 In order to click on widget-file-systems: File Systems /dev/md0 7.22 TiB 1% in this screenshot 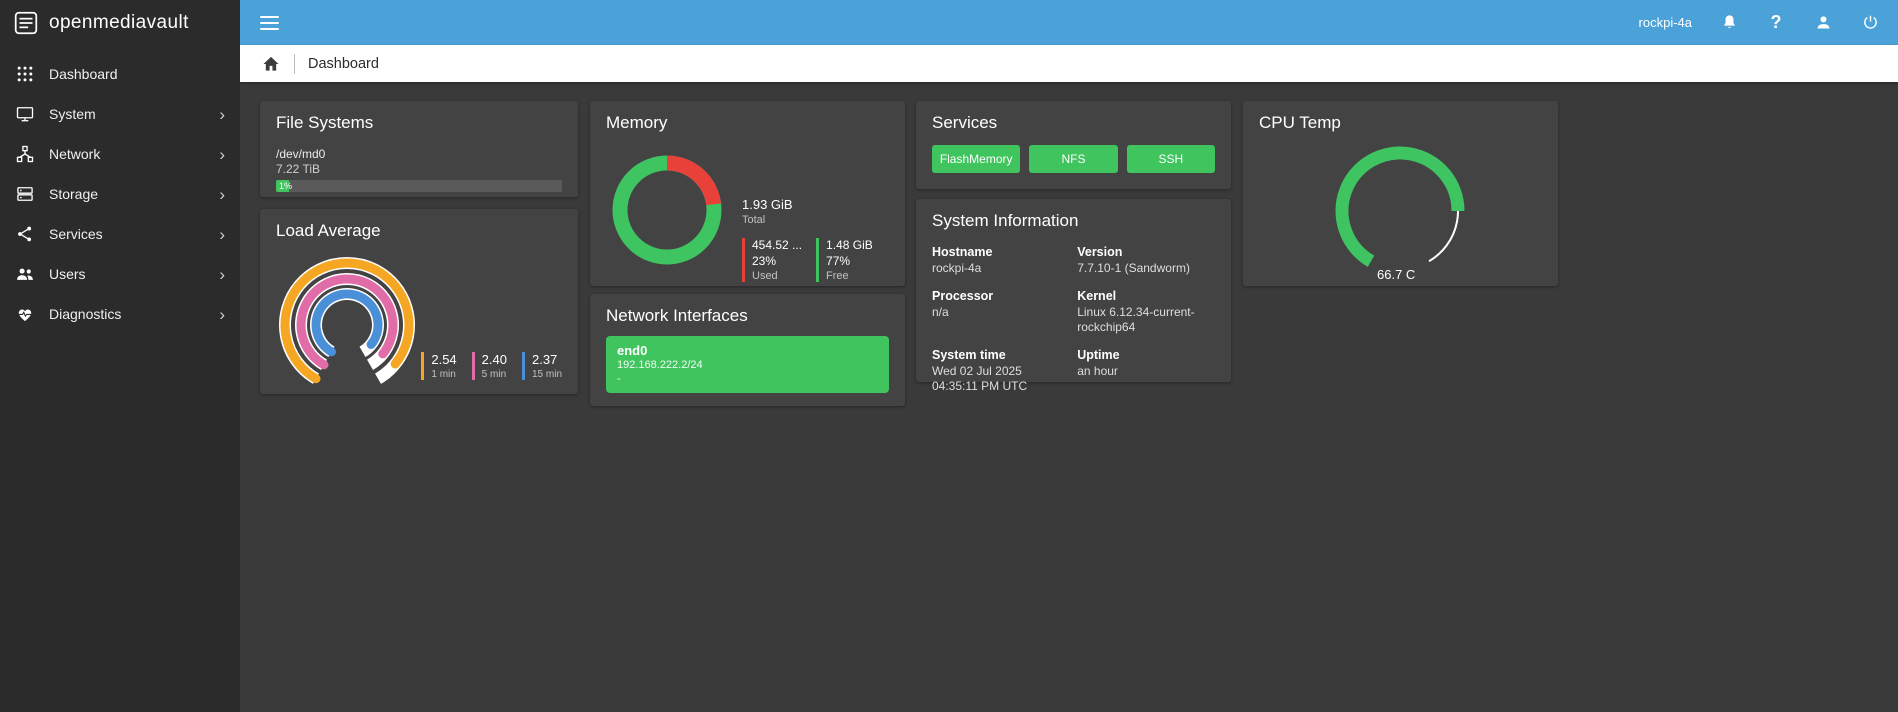, I will do `click(419, 149)`.